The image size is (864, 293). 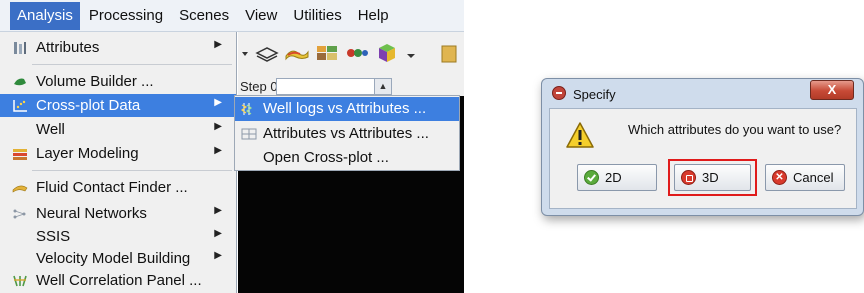 What do you see at coordinates (327, 53) in the screenshot?
I see `volume-blocks-icon` at bounding box center [327, 53].